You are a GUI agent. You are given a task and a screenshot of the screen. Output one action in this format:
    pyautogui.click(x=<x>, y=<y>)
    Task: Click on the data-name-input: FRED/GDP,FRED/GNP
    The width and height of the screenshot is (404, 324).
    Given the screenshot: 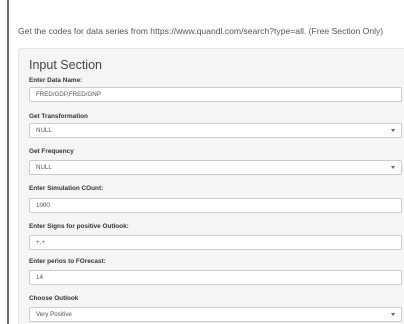 What is the action you would take?
    pyautogui.click(x=215, y=94)
    